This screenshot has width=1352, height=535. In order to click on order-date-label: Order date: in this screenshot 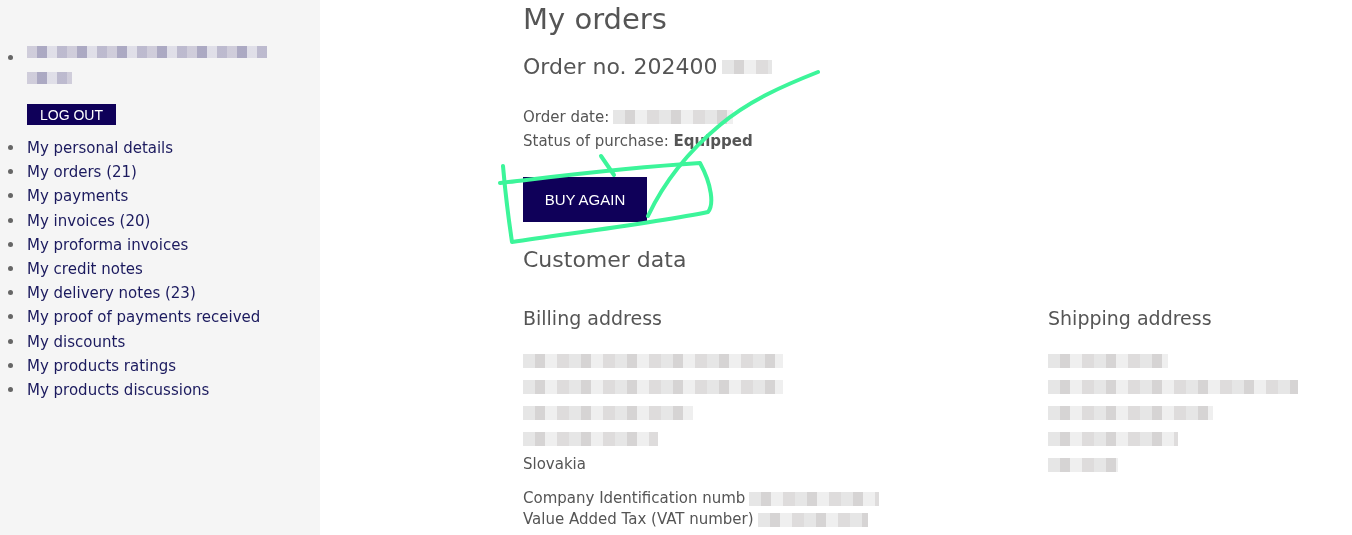, I will do `click(566, 117)`.